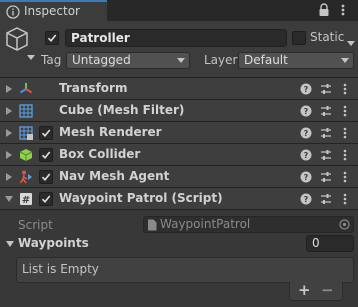 This screenshot has height=307, width=358. I want to click on component-label: Nav Mesh Agent, so click(114, 176).